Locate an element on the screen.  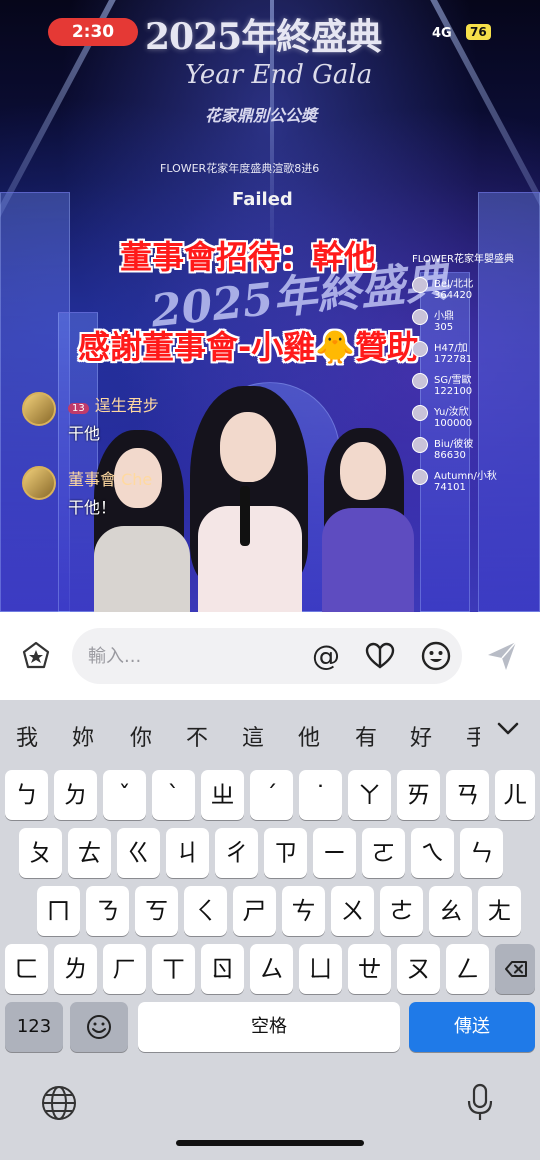
key: ㄐ is located at coordinates (187, 853).